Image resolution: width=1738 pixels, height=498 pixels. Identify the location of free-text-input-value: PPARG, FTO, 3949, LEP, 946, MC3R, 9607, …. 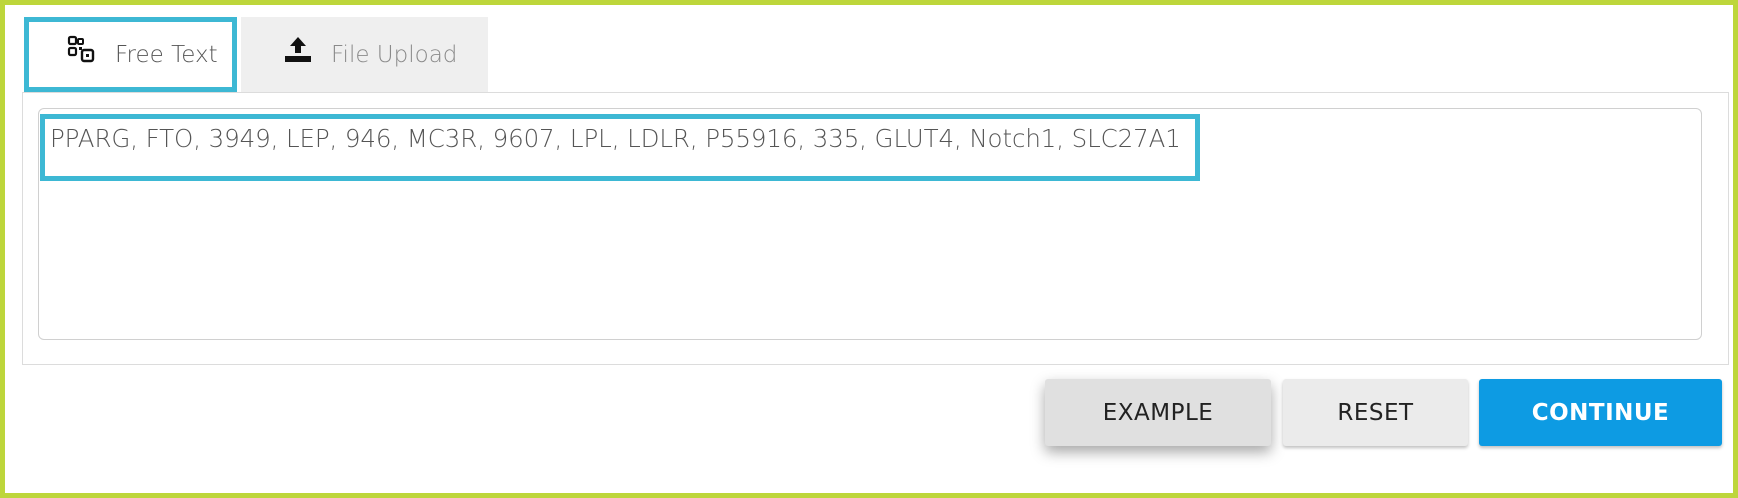
(615, 138).